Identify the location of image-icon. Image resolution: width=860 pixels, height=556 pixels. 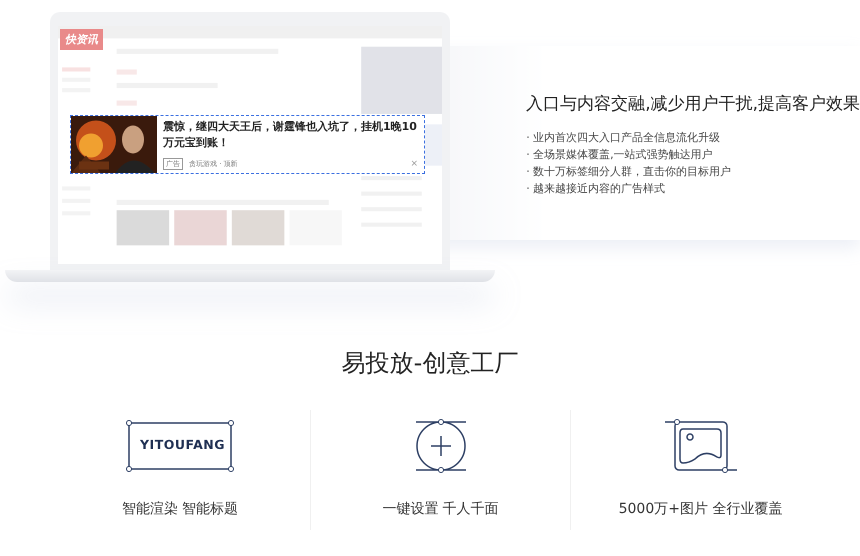
(700, 446).